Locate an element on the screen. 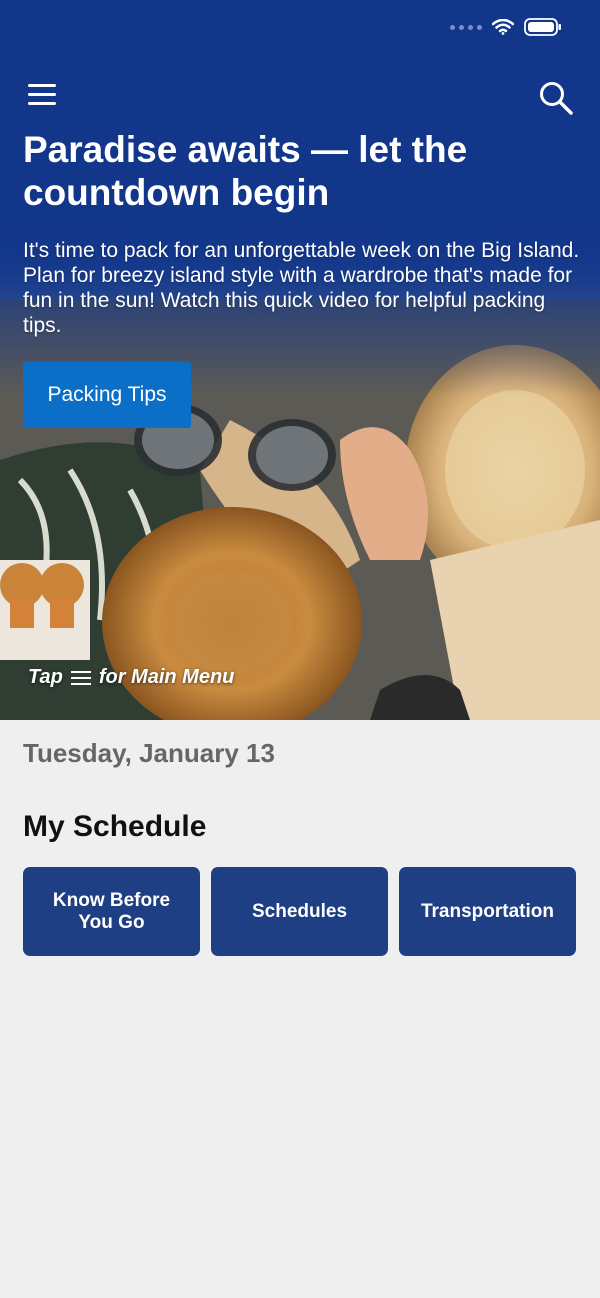 The image size is (600, 1298). main-menu-hint: Tap for Main Menu is located at coordinates (131, 677).